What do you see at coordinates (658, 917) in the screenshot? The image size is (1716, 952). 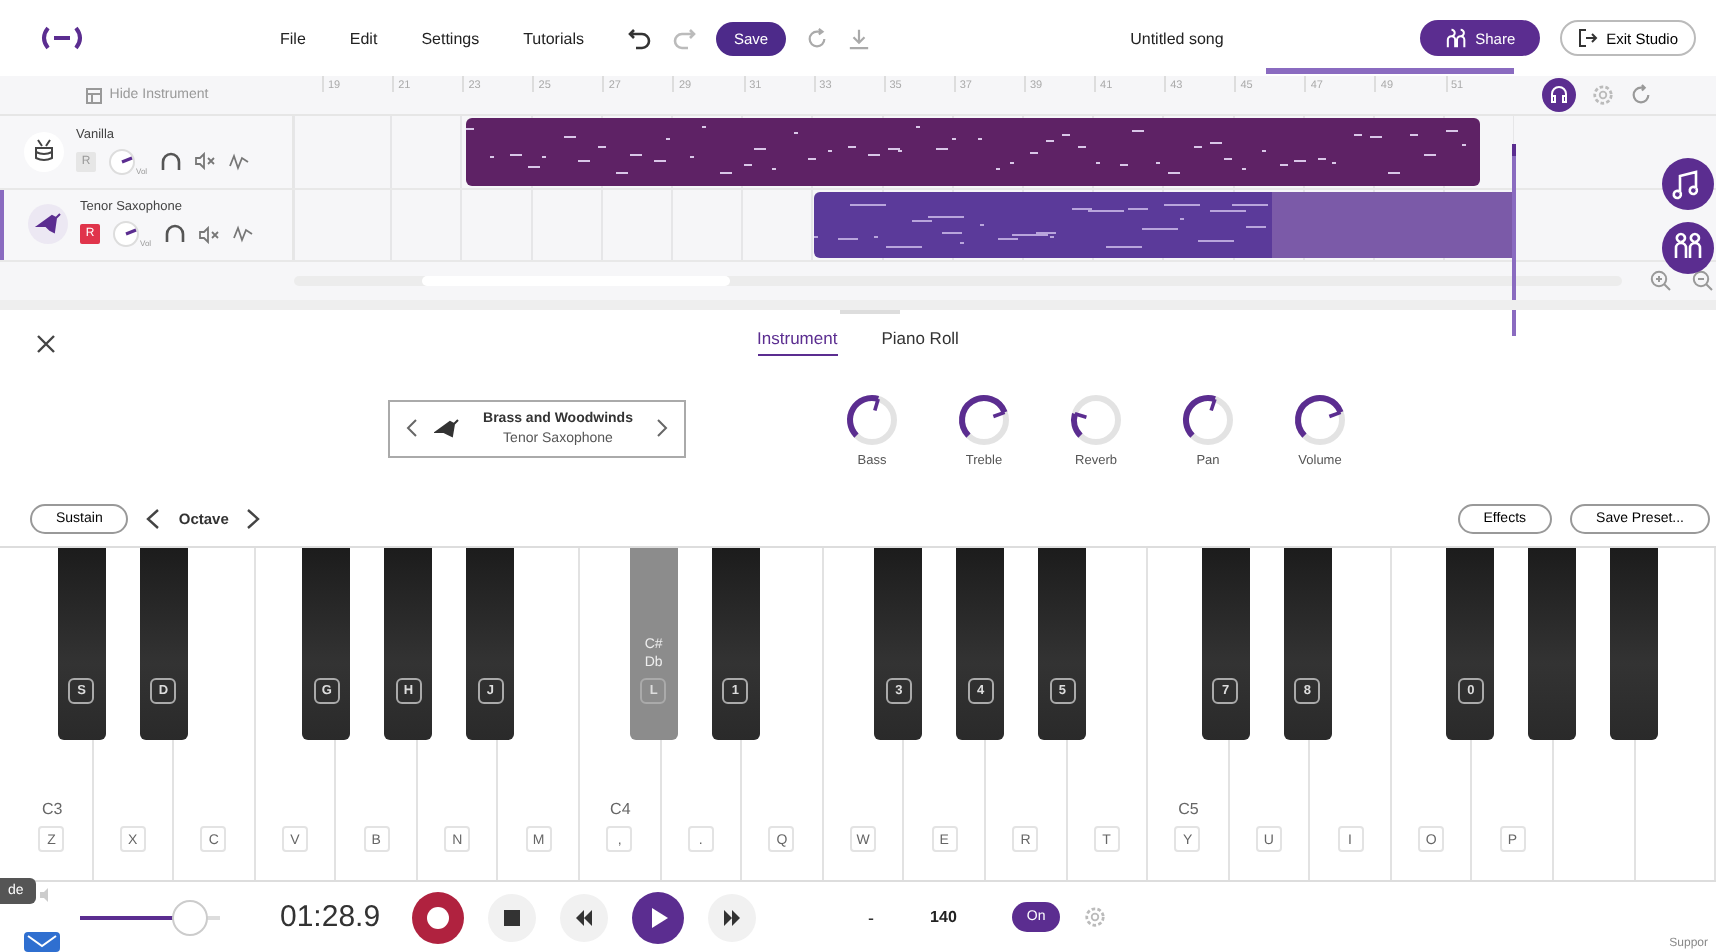 I see `play-button` at bounding box center [658, 917].